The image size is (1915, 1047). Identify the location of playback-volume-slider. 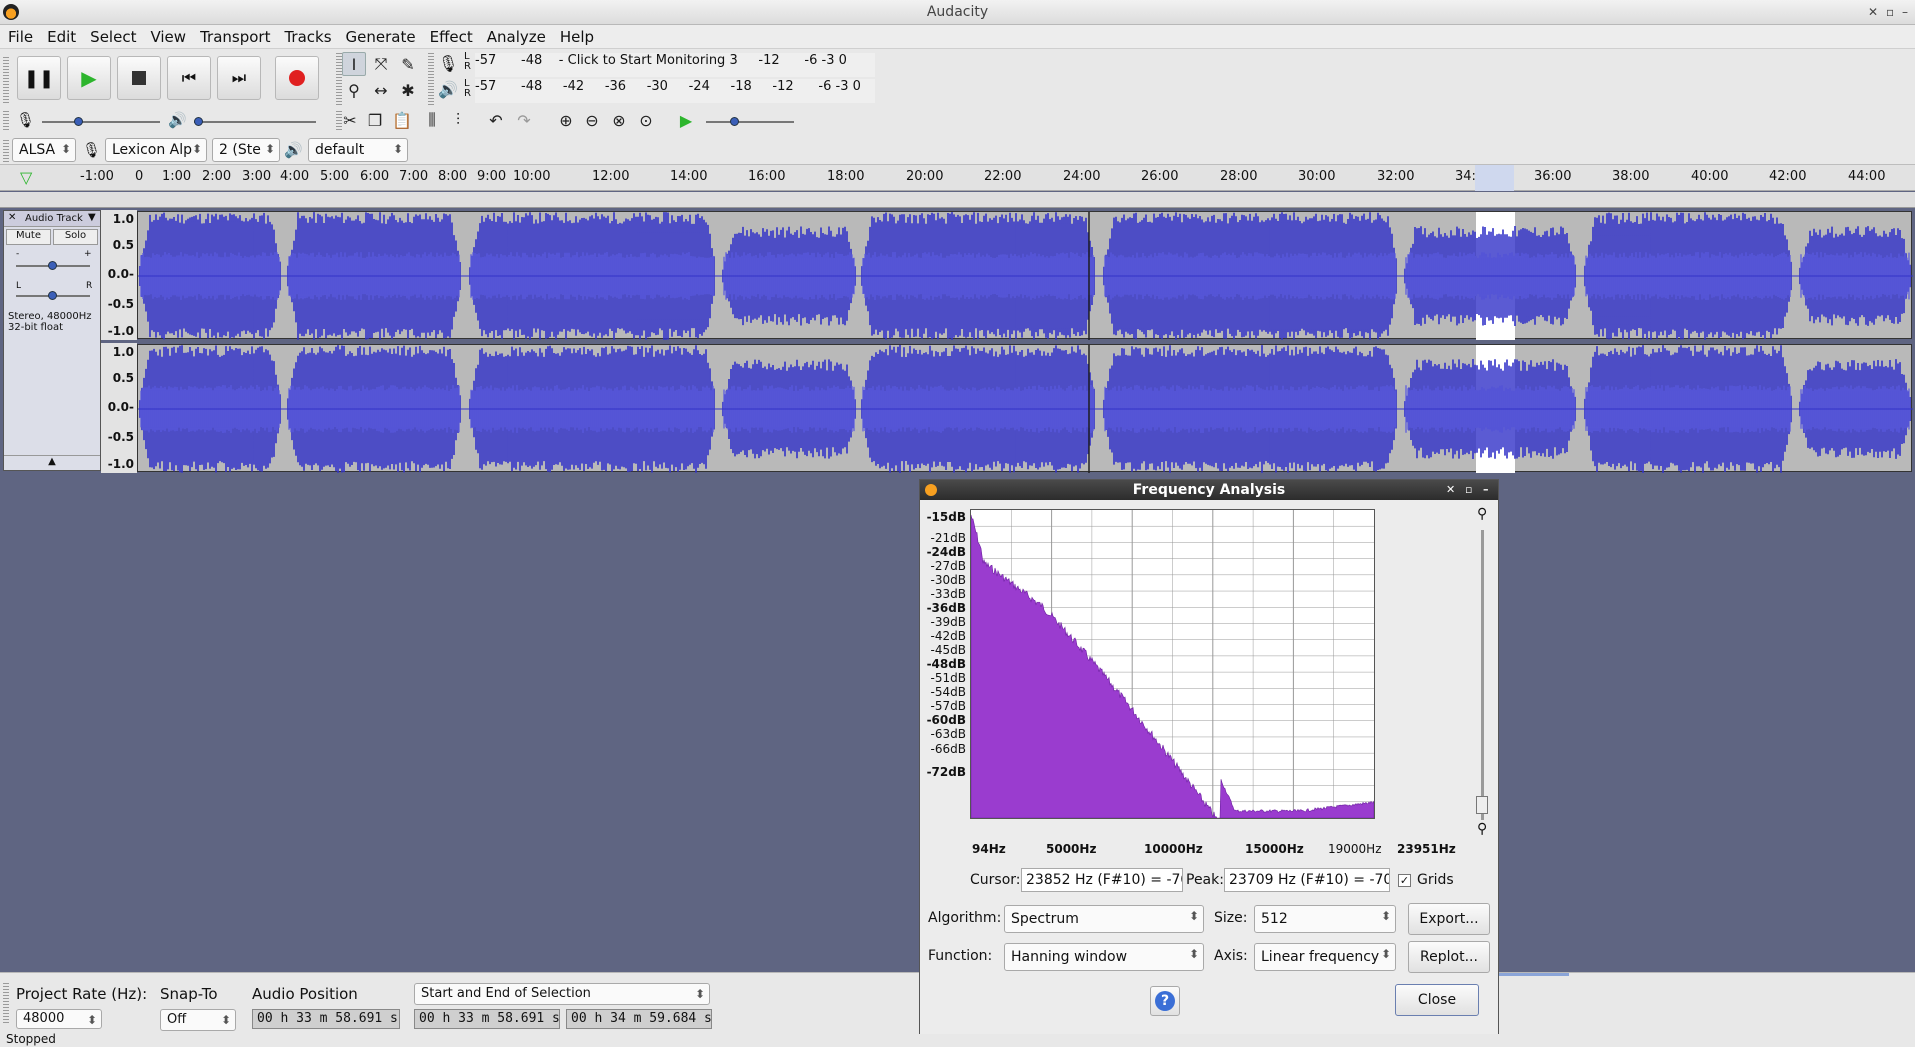
(255, 122).